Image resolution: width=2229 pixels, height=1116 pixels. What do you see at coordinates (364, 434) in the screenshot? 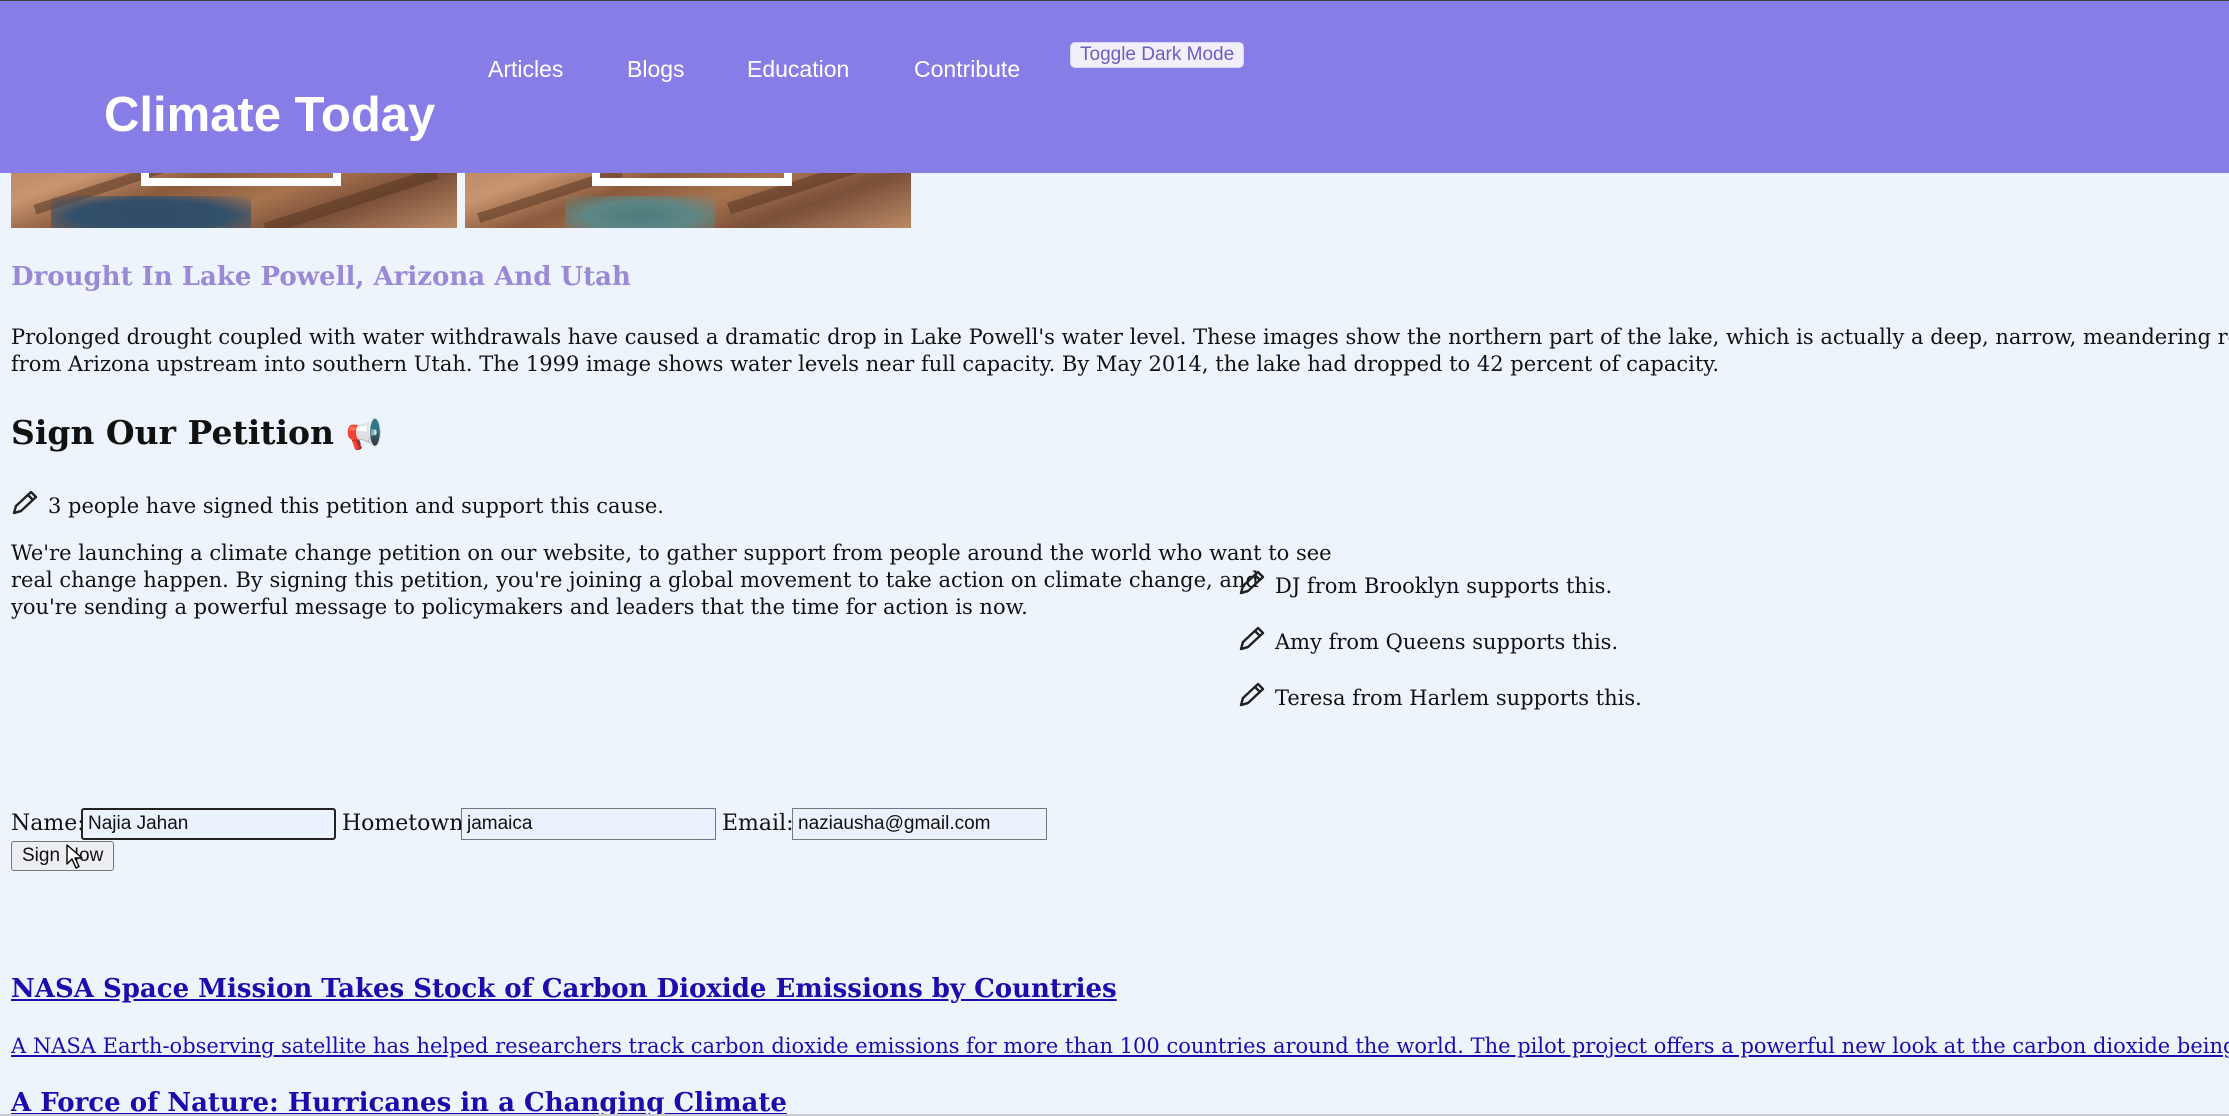
I see `megaphone-icon: 📢` at bounding box center [364, 434].